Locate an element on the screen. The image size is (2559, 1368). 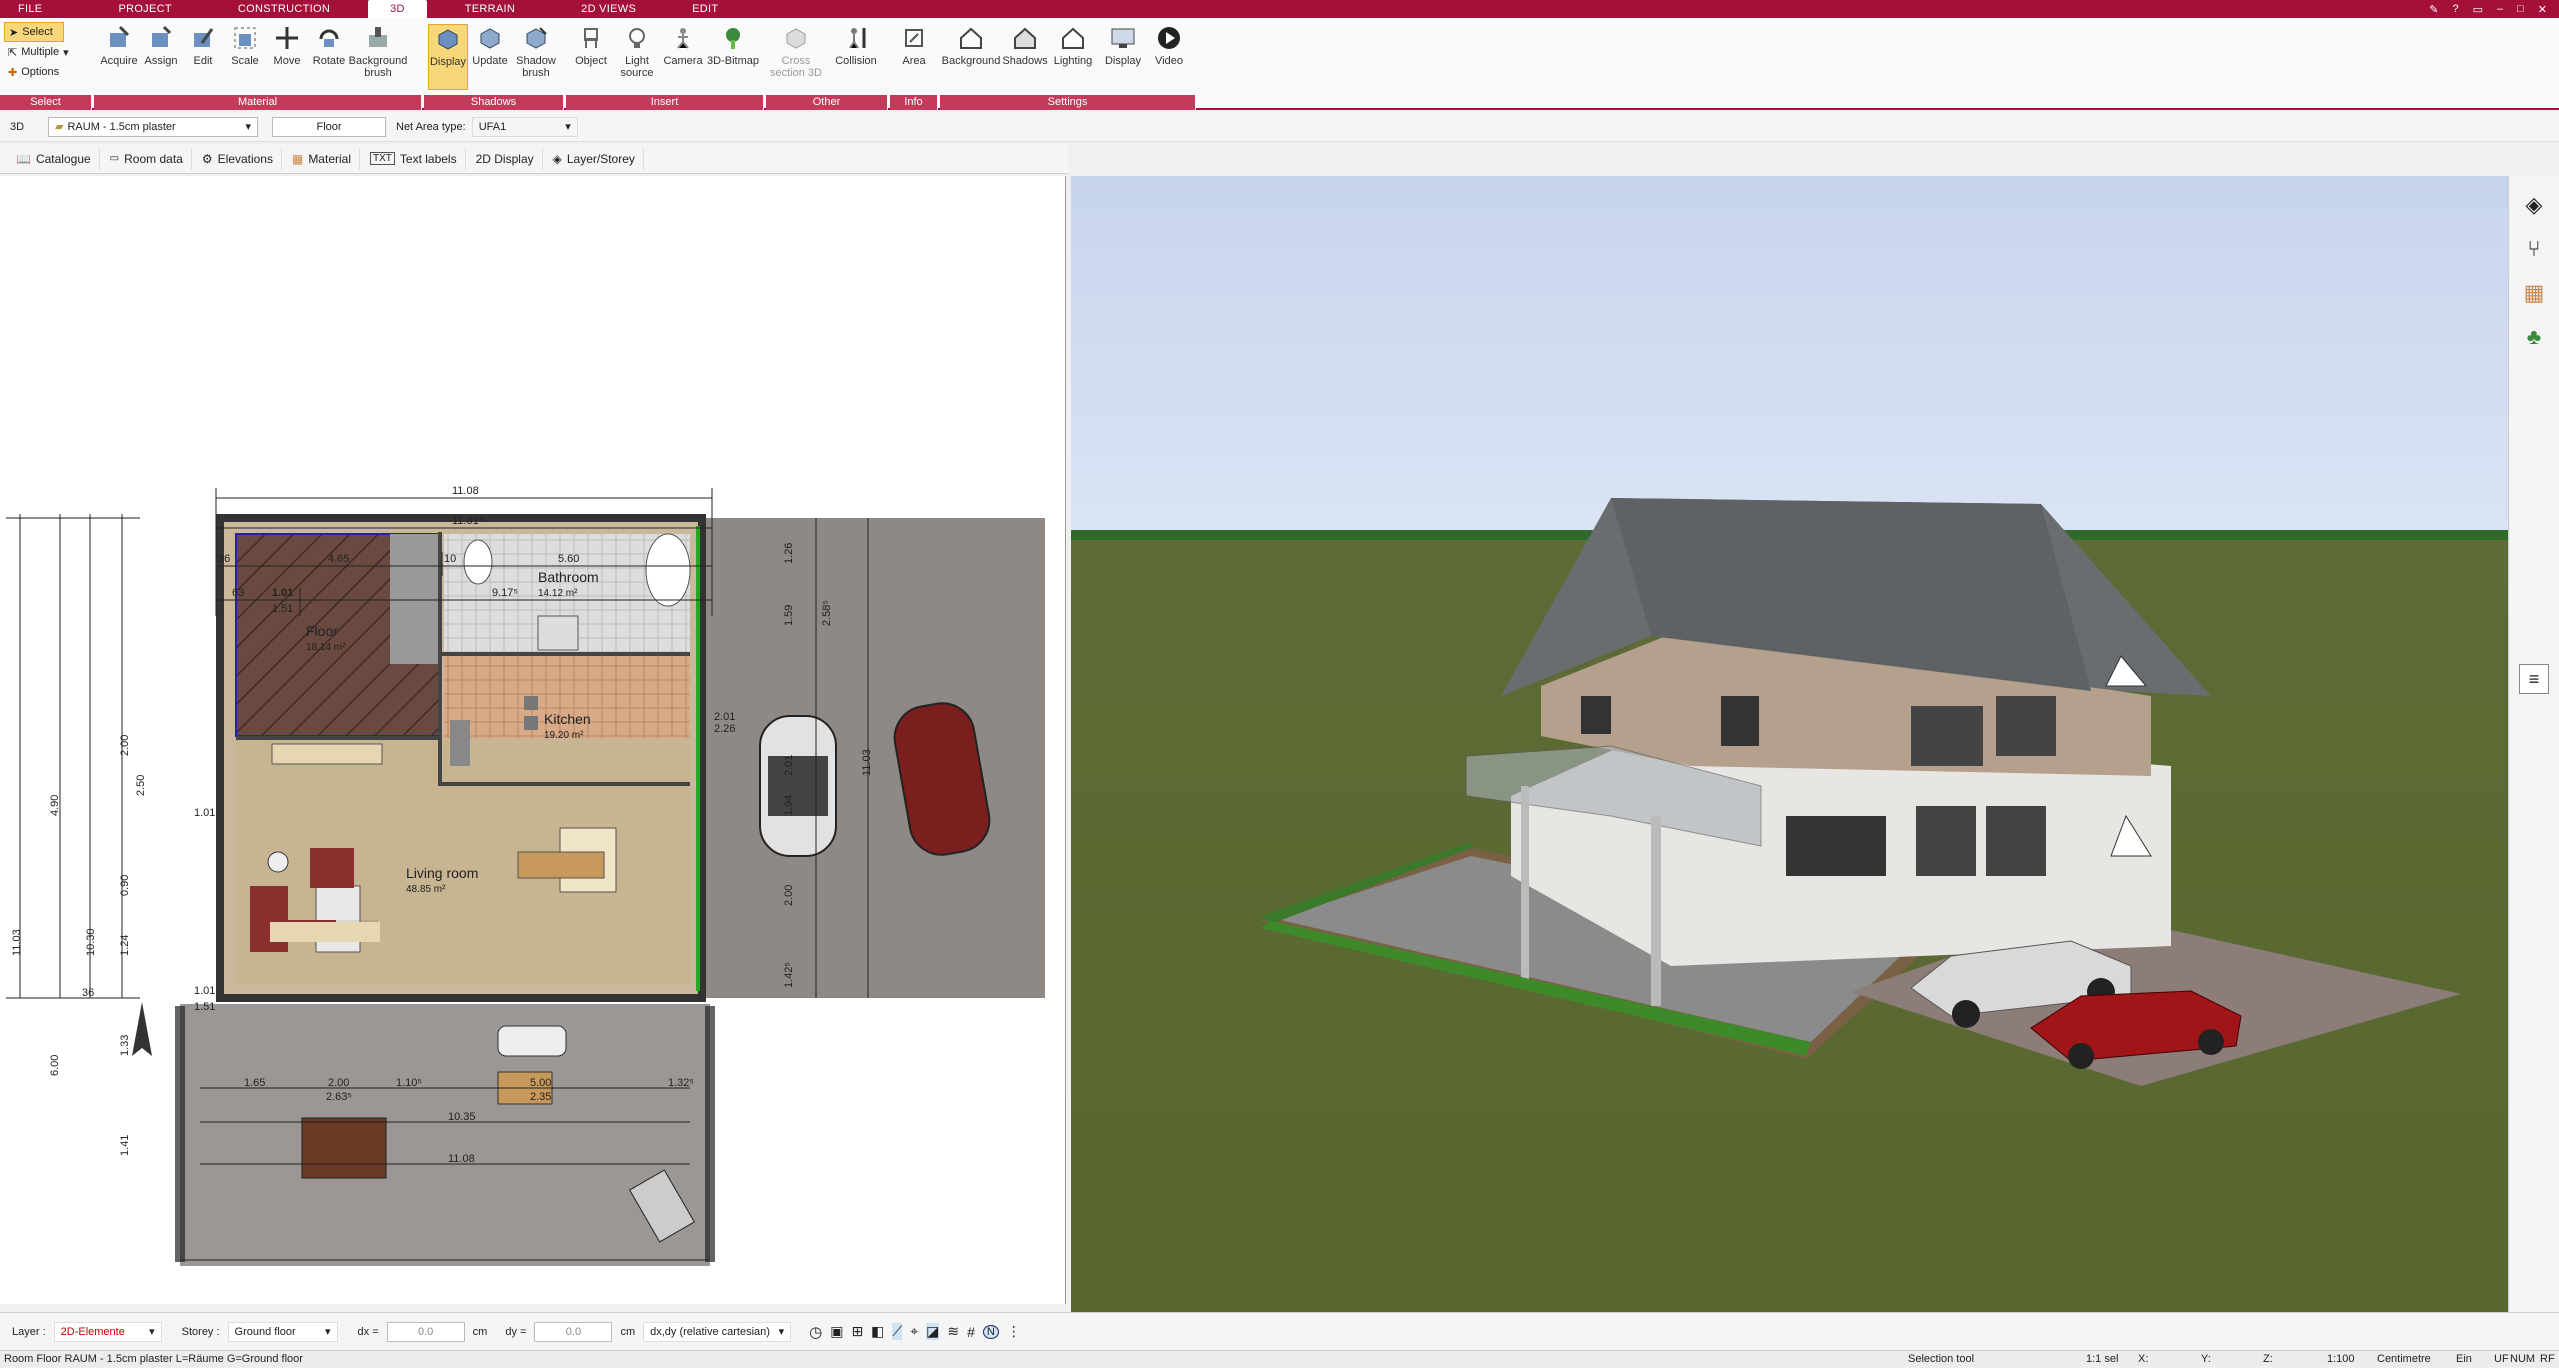
cross-section-icon is located at coordinates (796, 38).